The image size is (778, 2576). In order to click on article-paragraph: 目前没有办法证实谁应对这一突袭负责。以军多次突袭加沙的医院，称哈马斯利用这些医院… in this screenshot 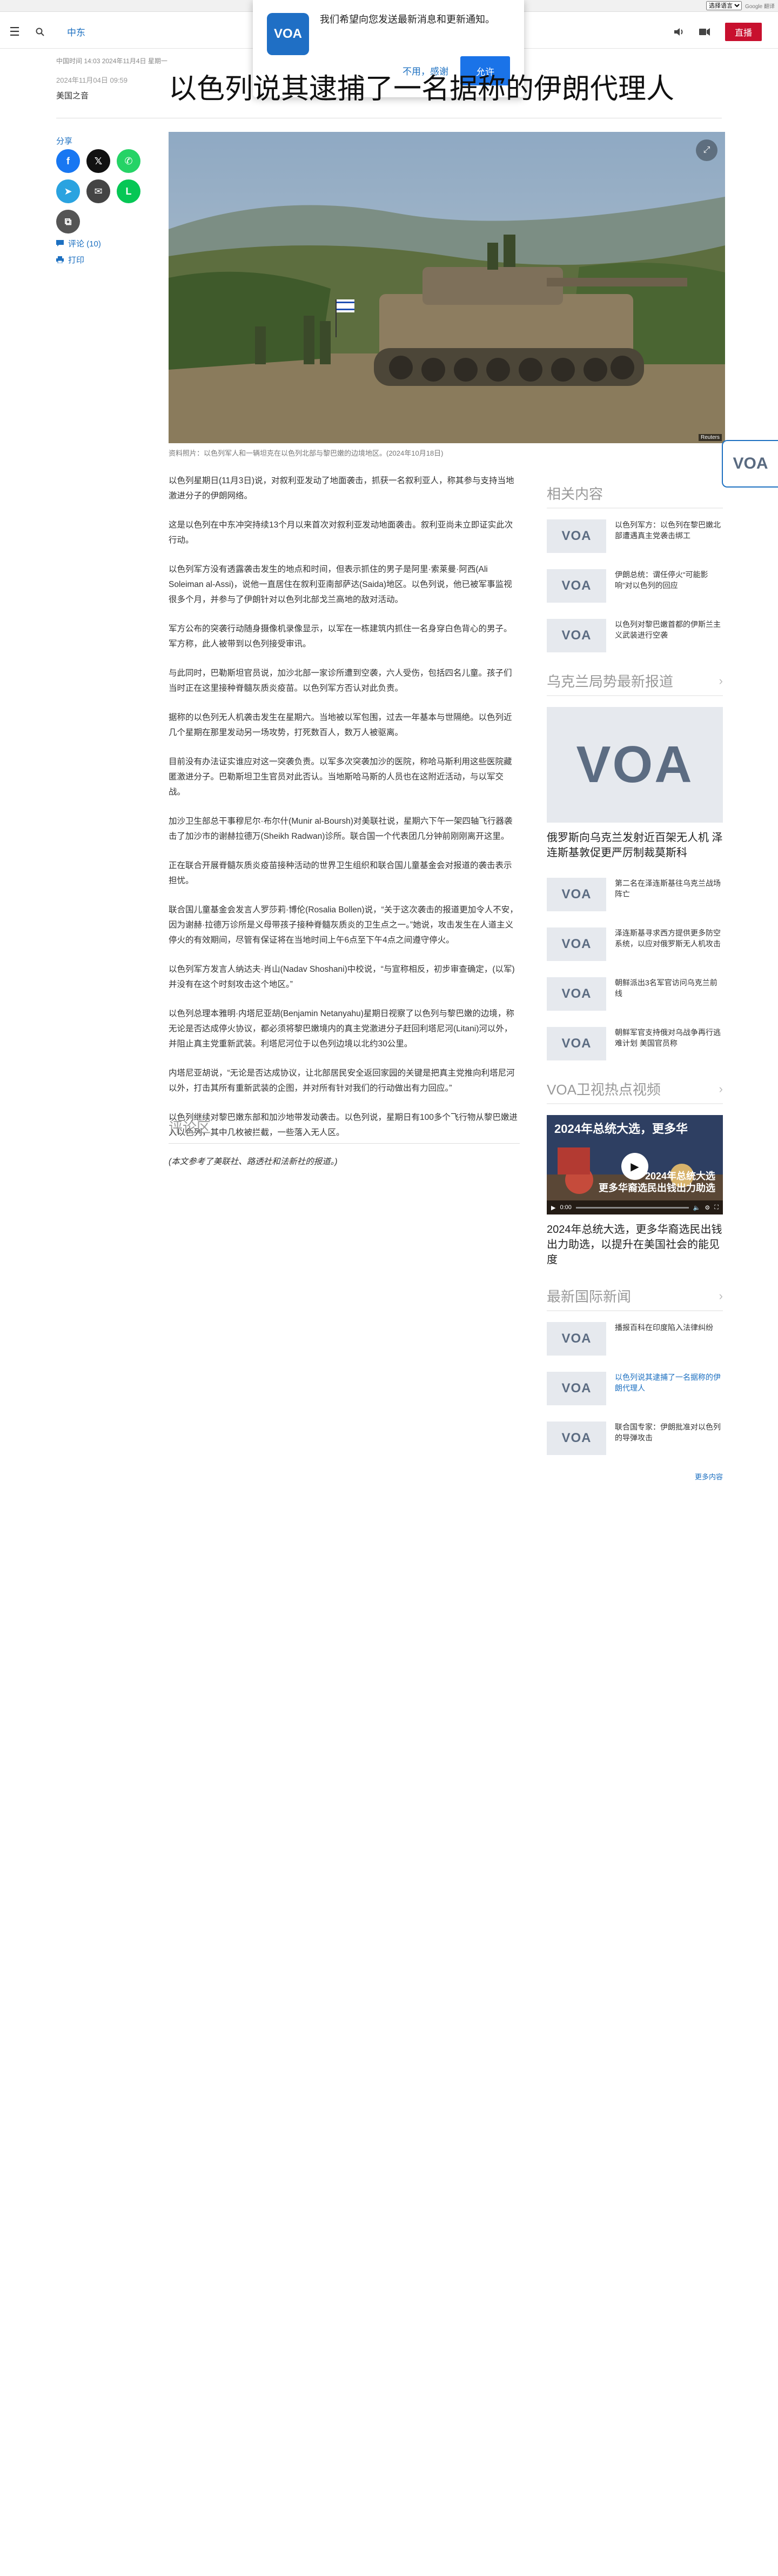, I will do `click(340, 777)`.